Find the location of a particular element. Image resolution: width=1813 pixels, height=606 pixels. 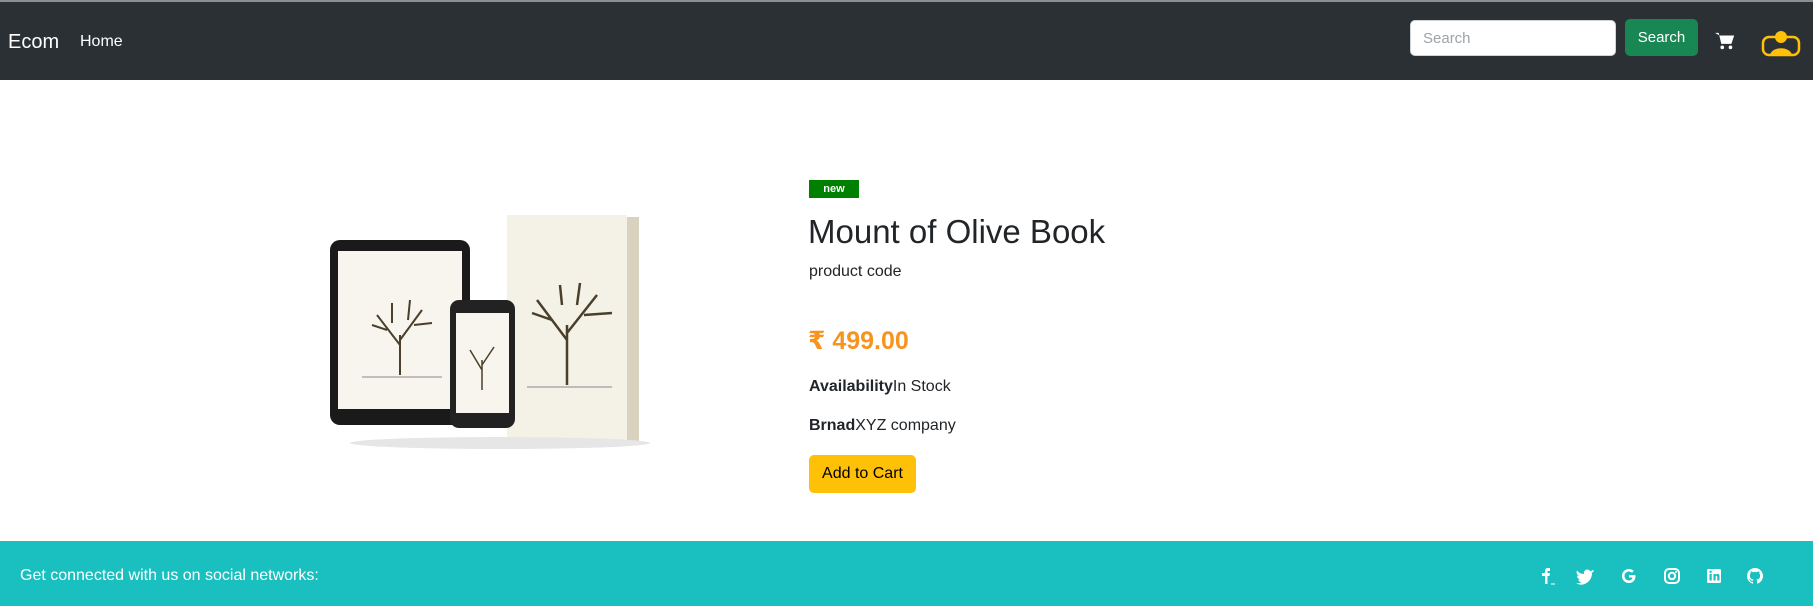

google-icon is located at coordinates (1631, 576).